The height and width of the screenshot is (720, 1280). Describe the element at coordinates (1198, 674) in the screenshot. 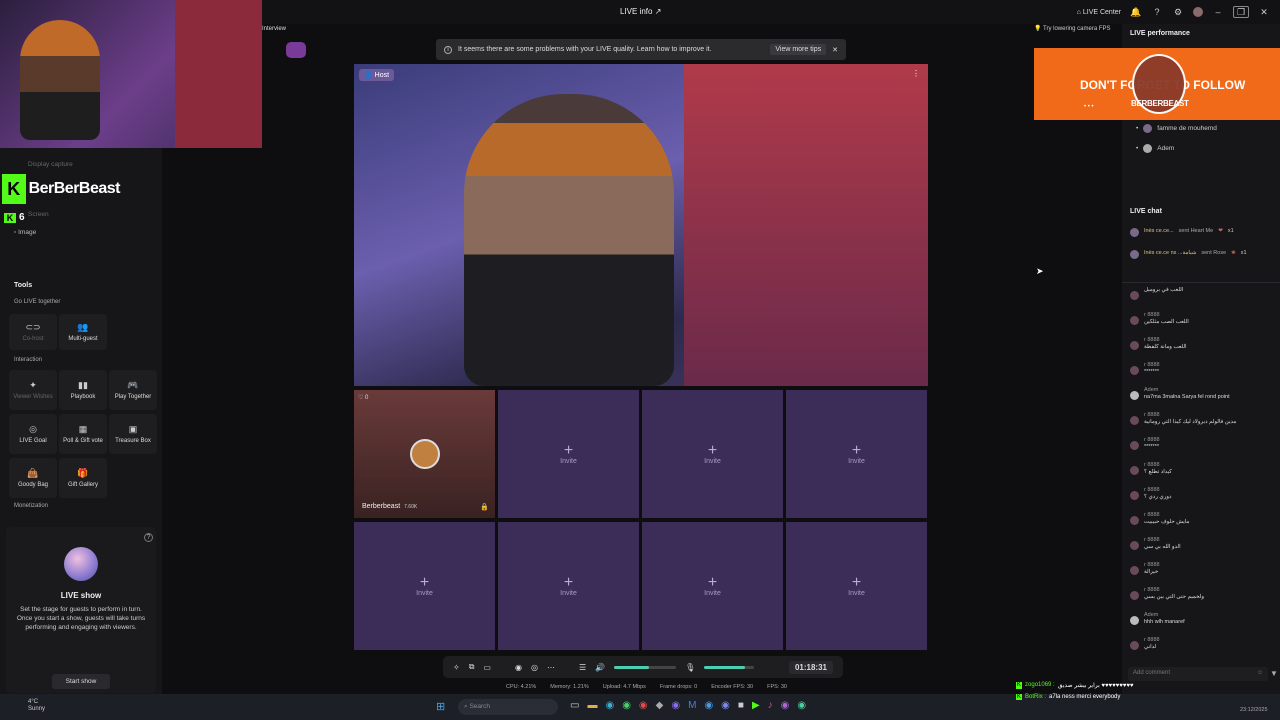

I see `comment-input: Add comment ☺` at that location.